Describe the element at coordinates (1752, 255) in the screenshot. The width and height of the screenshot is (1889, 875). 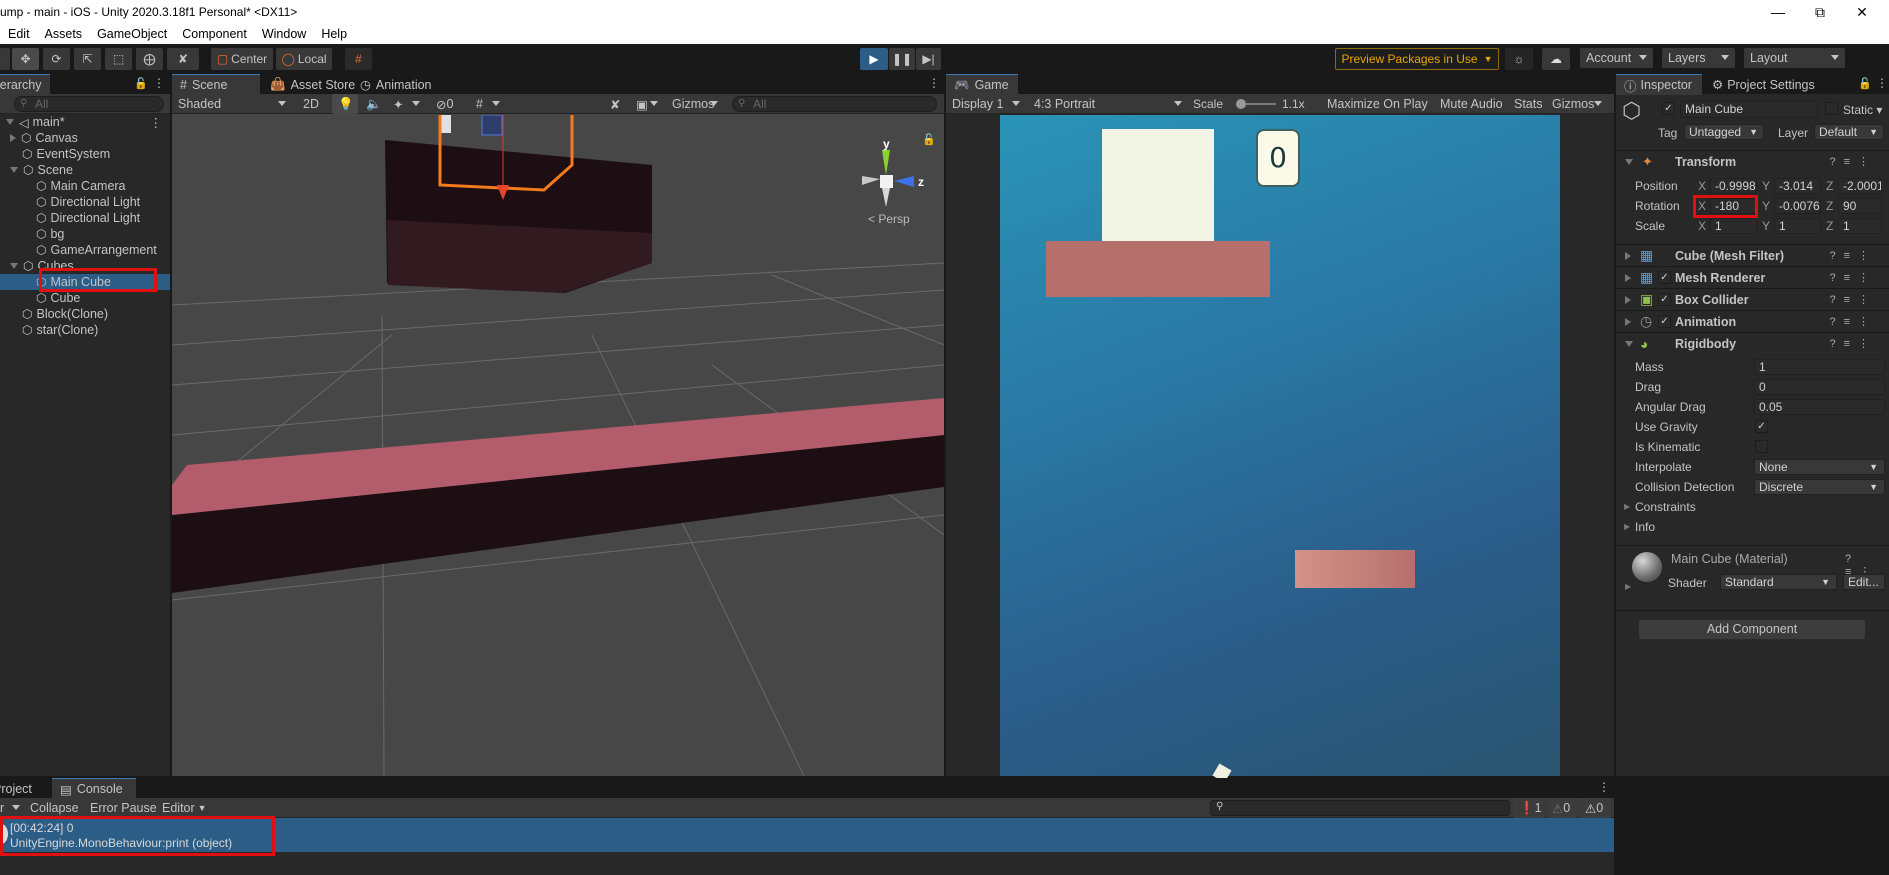
I see `component-header: ▦ Cube (Mesh Filter) ?≡⋮` at that location.